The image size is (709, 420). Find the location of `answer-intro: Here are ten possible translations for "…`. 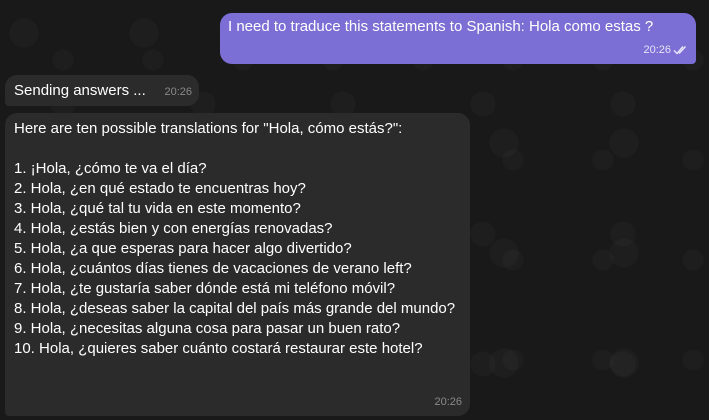

answer-intro: Here are ten possible translations for "… is located at coordinates (208, 128).